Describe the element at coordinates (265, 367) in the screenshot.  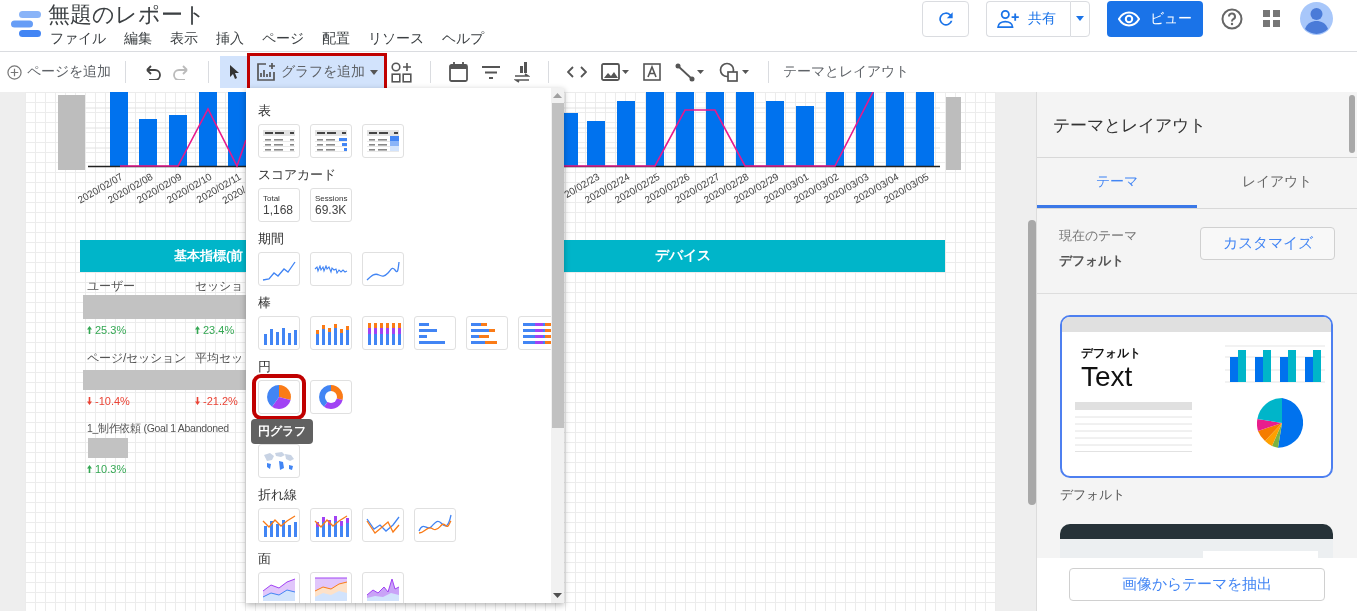
I see `menu-section-heading: 円` at that location.